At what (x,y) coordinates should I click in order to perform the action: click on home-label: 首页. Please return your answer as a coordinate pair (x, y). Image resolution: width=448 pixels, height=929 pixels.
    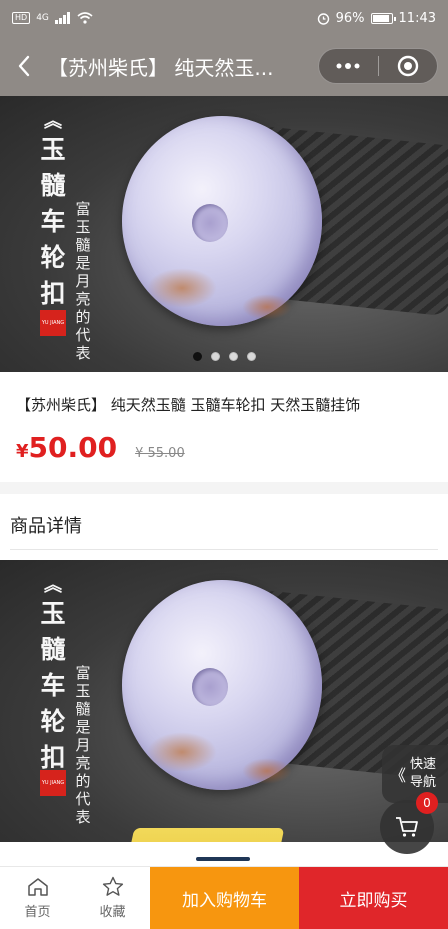
    Looking at the image, I should click on (37, 912).